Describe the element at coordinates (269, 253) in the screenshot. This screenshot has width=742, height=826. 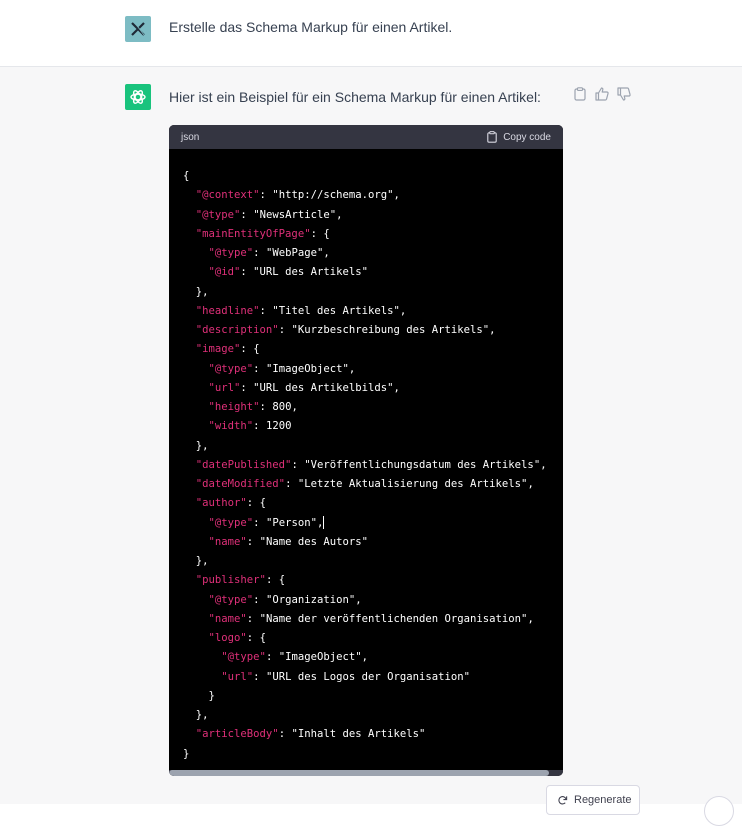
I see `code-line: "@type": "WebPage",` at that location.